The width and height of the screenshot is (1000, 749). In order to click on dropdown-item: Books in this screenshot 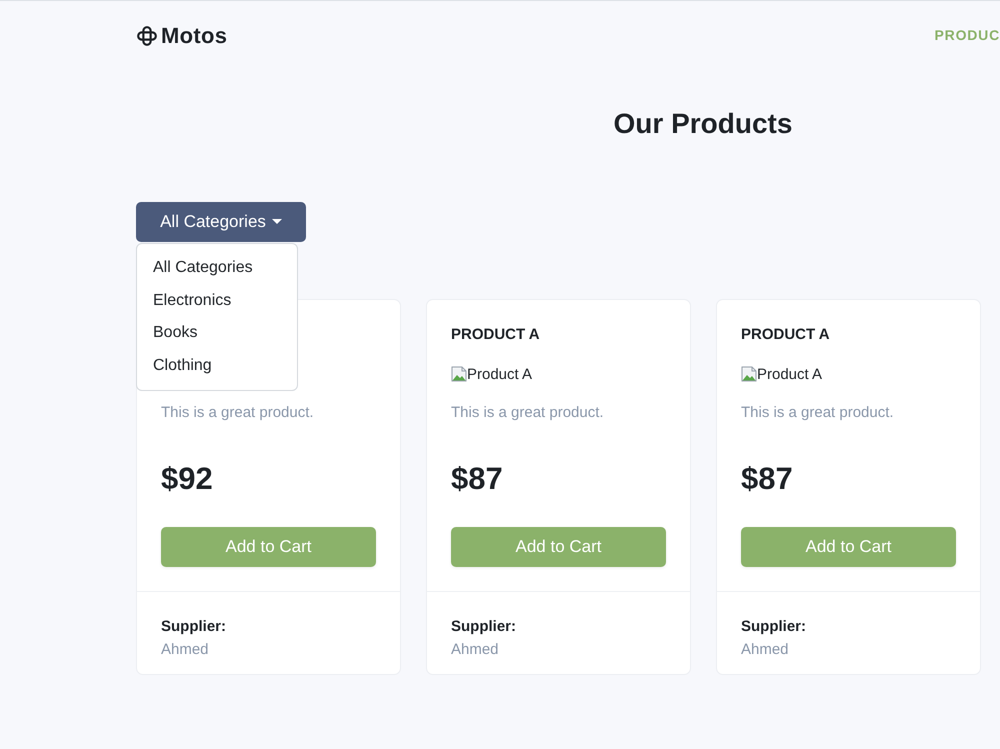, I will do `click(217, 333)`.